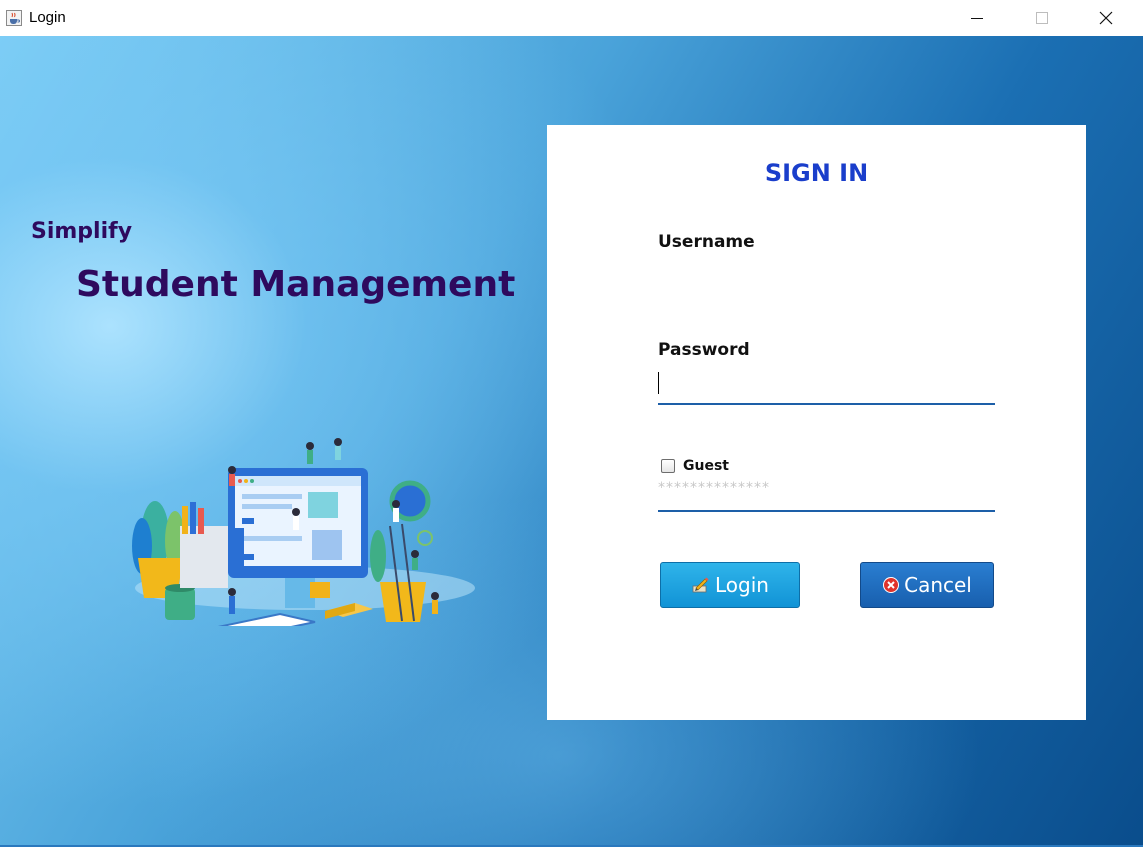  I want to click on close-icon, so click(1106, 18).